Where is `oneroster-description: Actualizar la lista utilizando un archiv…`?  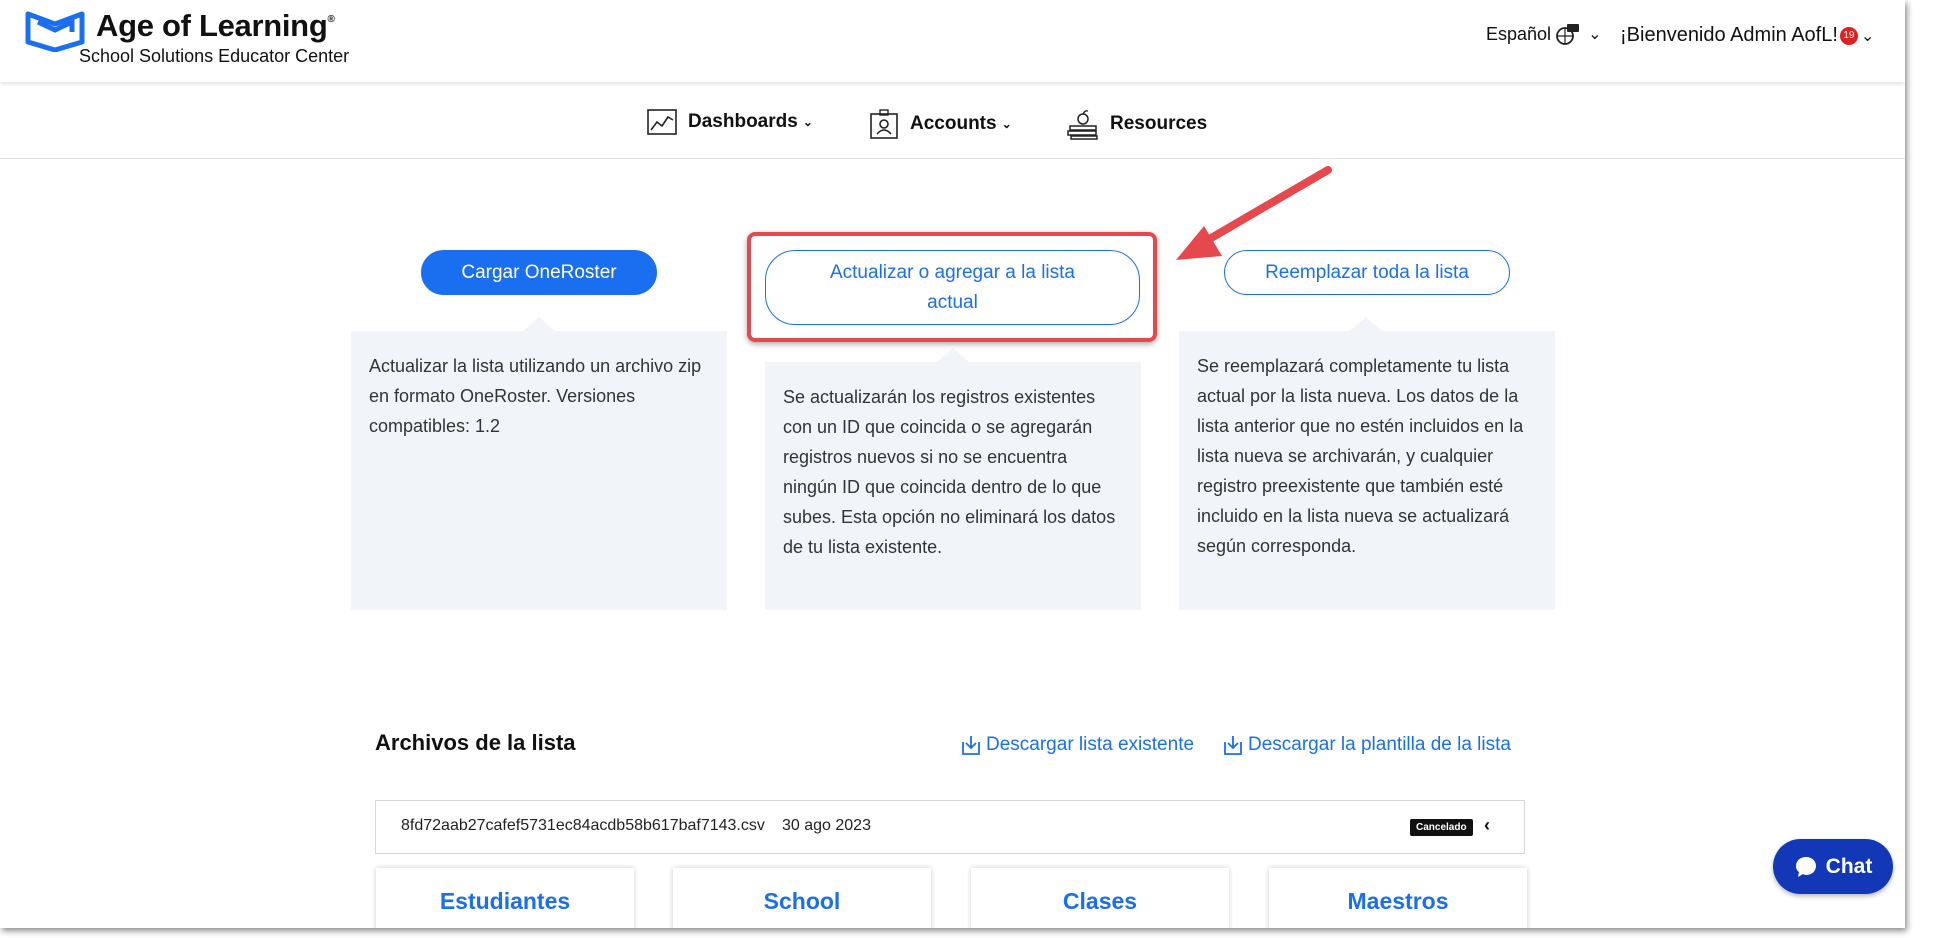
oneroster-description: Actualizar la lista utilizando un archiv… is located at coordinates (539, 470).